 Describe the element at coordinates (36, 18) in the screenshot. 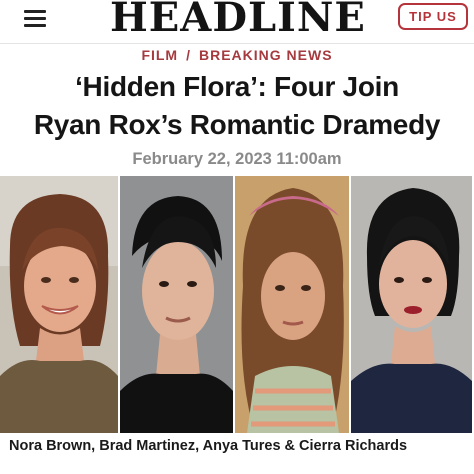

I see `hamburger-menu-icon` at that location.